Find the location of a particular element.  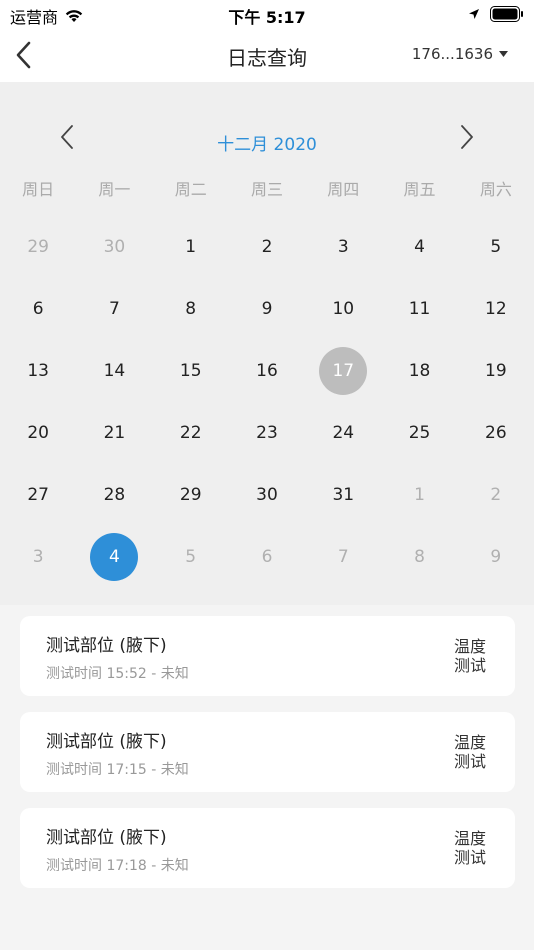

account-selector: 176...1636 is located at coordinates (460, 54).